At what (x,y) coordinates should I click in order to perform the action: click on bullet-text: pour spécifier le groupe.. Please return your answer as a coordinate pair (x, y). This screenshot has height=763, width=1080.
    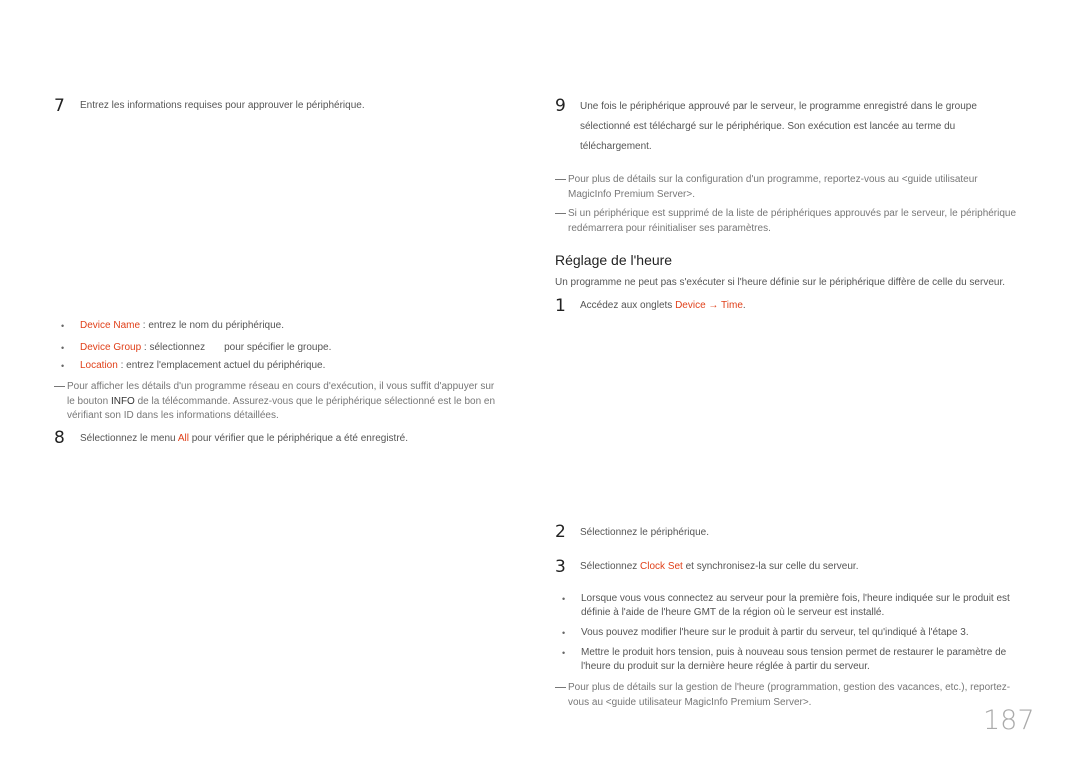
    Looking at the image, I should click on (278, 347).